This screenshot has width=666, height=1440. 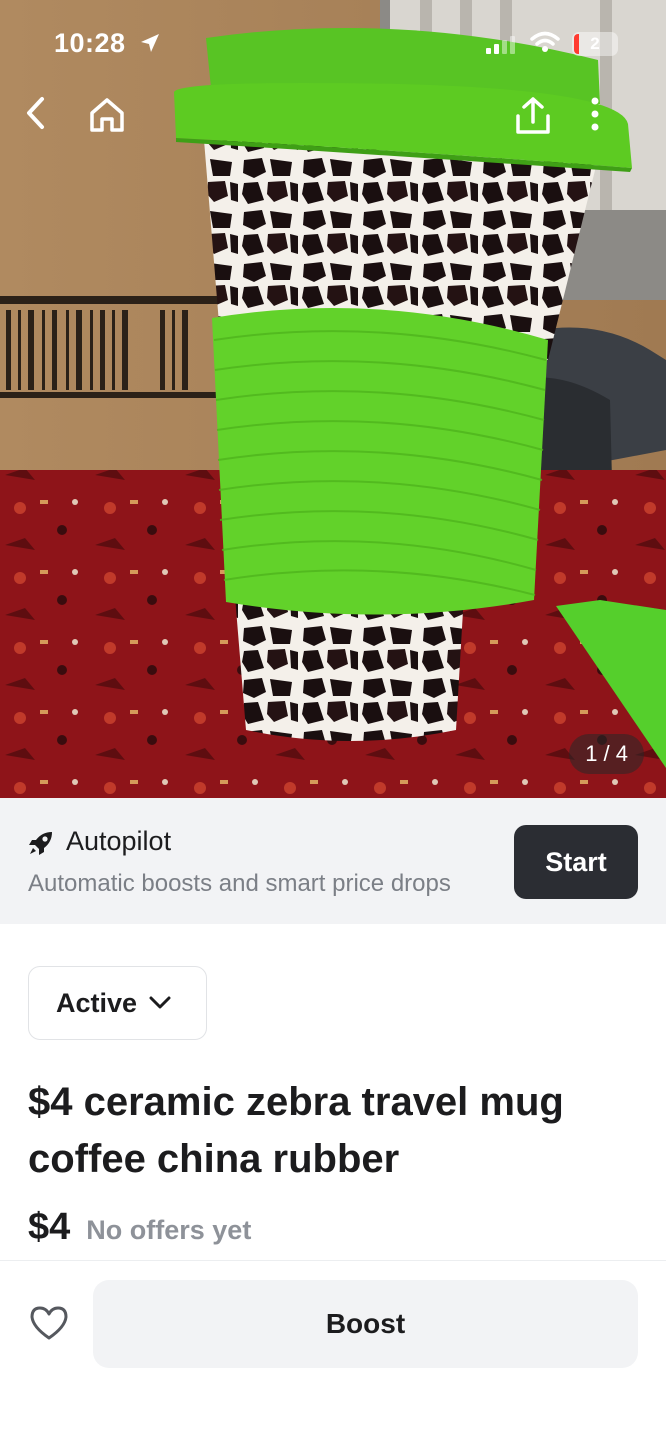 I want to click on price-row: $4 No offers yet, so click(x=139, y=1227).